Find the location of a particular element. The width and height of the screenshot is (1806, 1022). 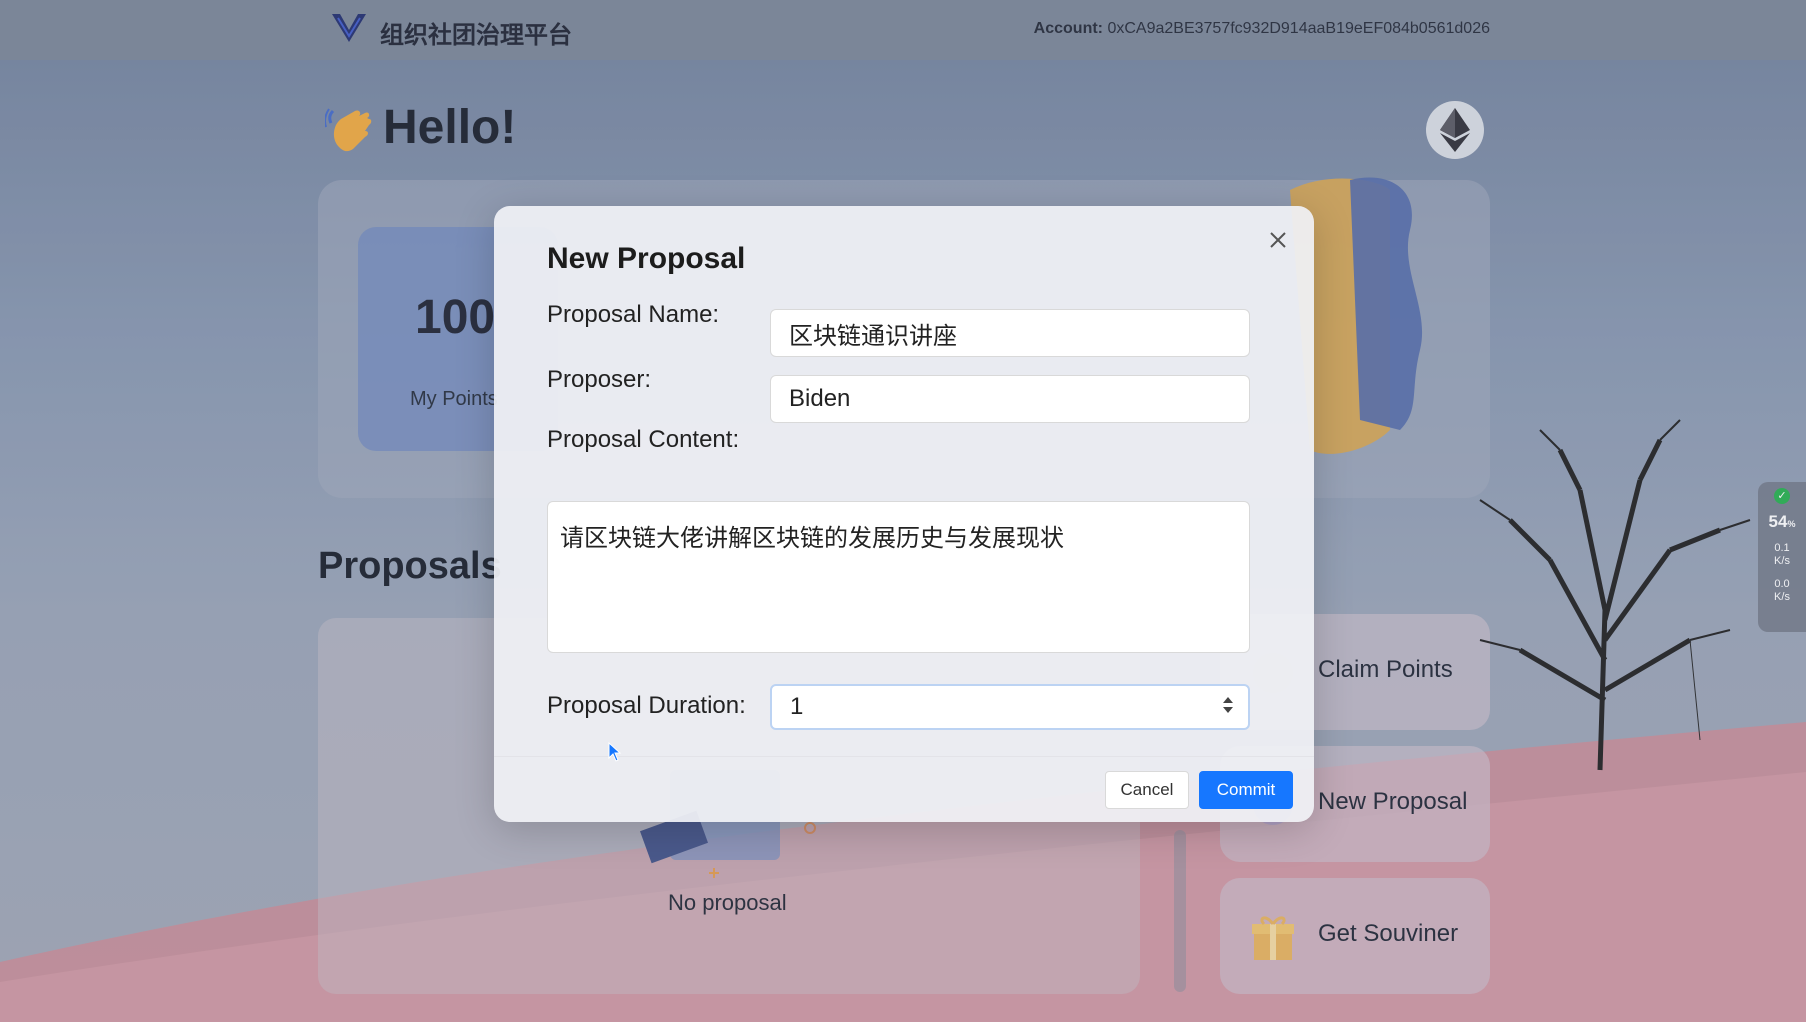

proposer-input: Biden is located at coordinates (1010, 399).